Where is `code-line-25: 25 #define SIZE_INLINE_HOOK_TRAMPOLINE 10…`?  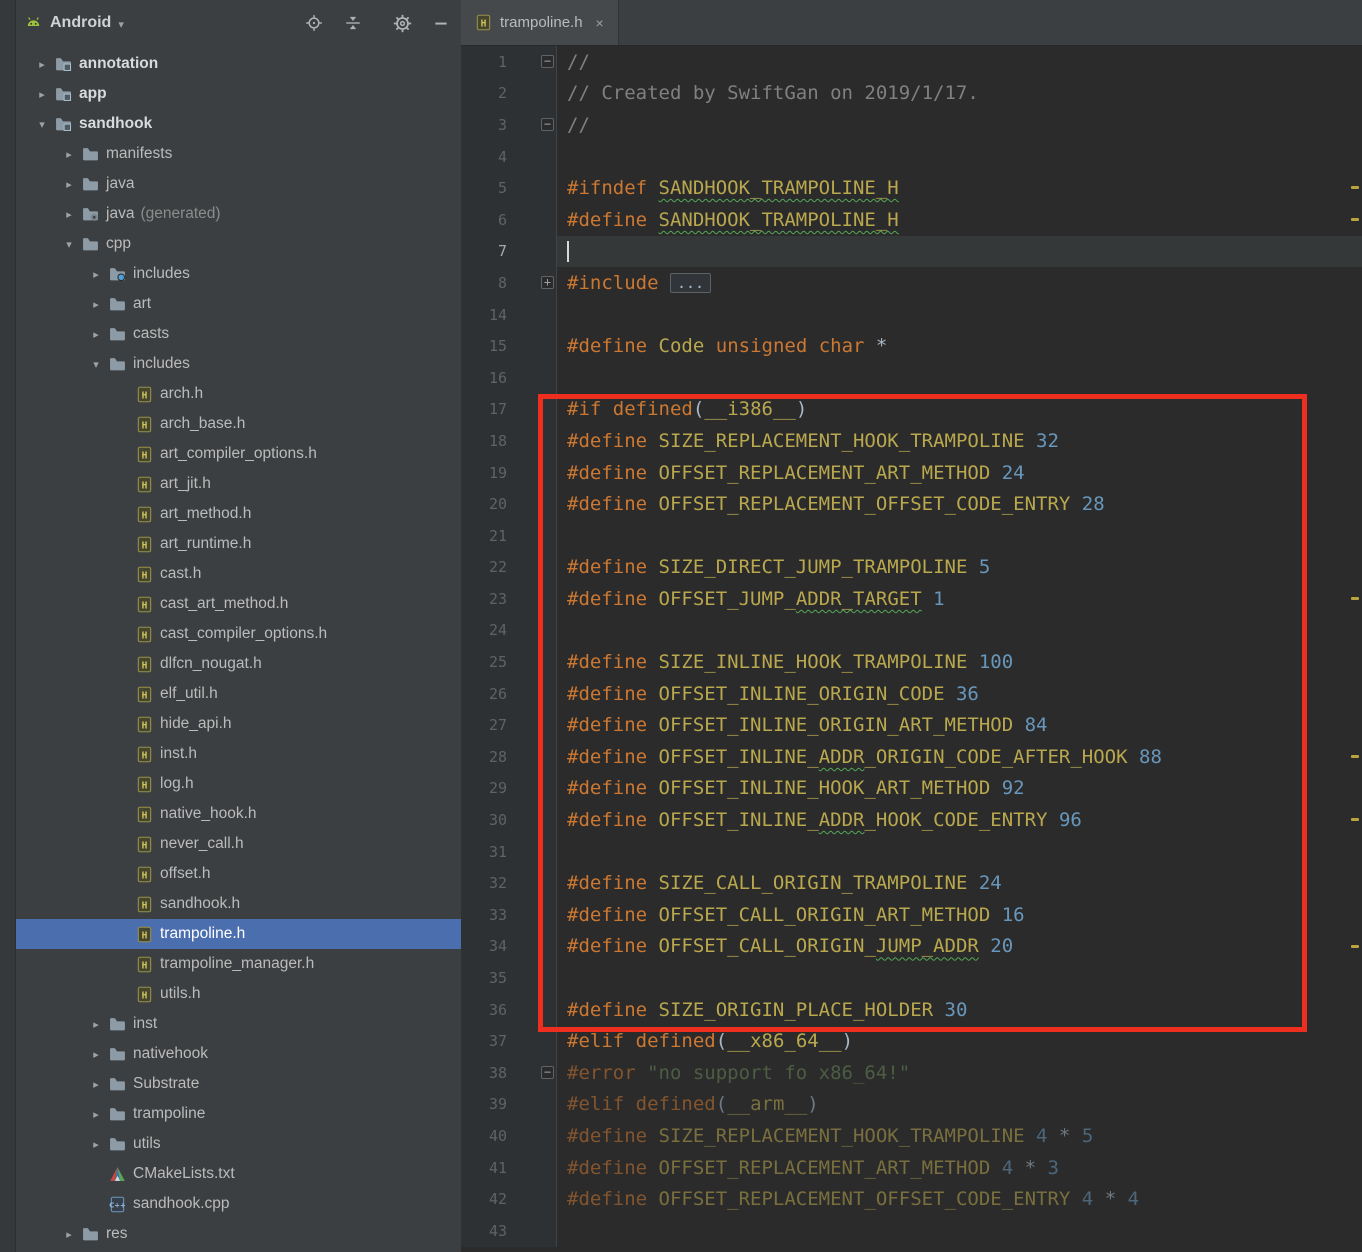
code-line-25: 25 #define SIZE_INLINE_HOOK_TRAMPOLINE 10… is located at coordinates (911, 662).